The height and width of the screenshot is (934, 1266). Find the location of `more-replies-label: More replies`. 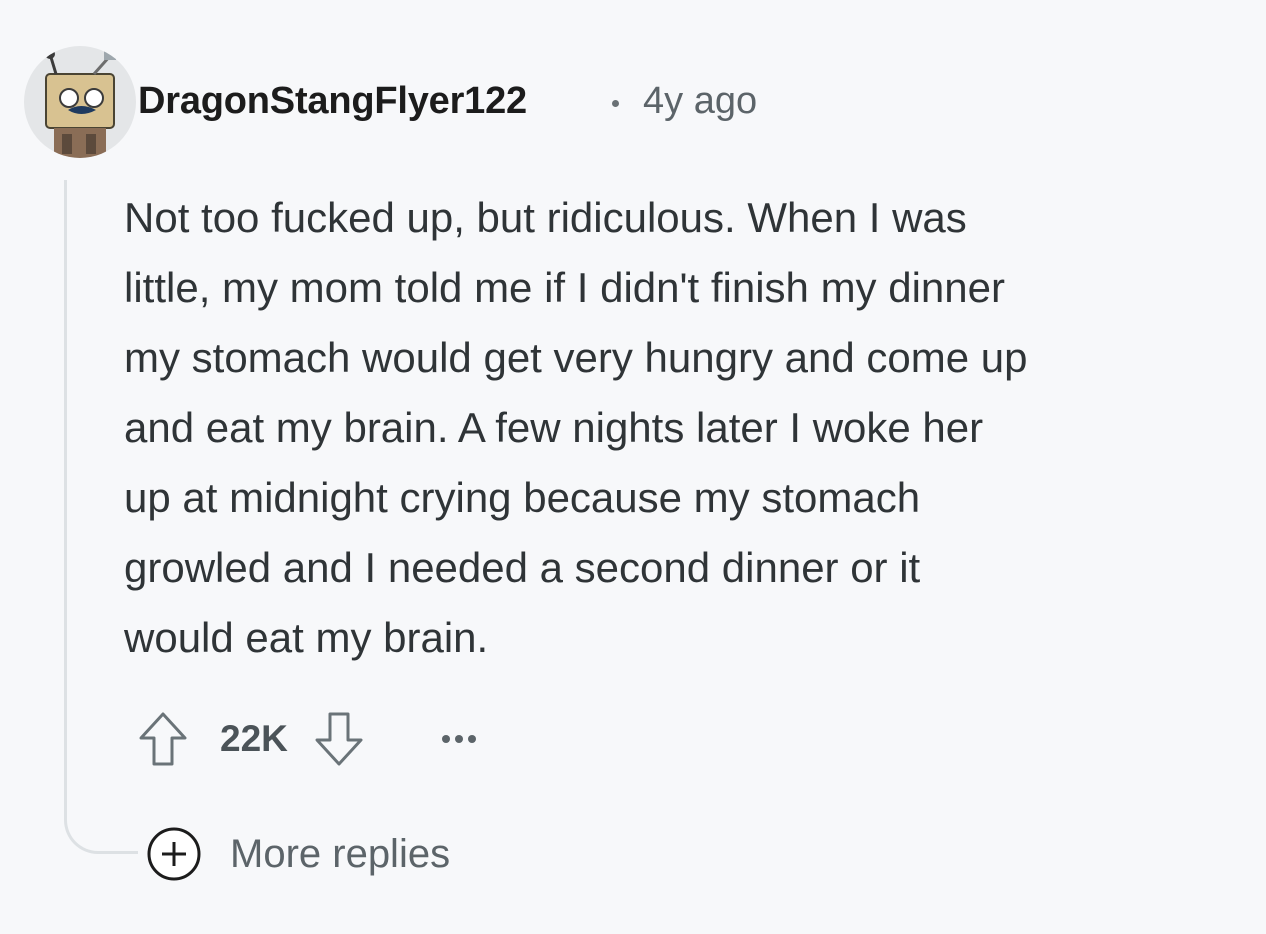

more-replies-label: More replies is located at coordinates (340, 853).